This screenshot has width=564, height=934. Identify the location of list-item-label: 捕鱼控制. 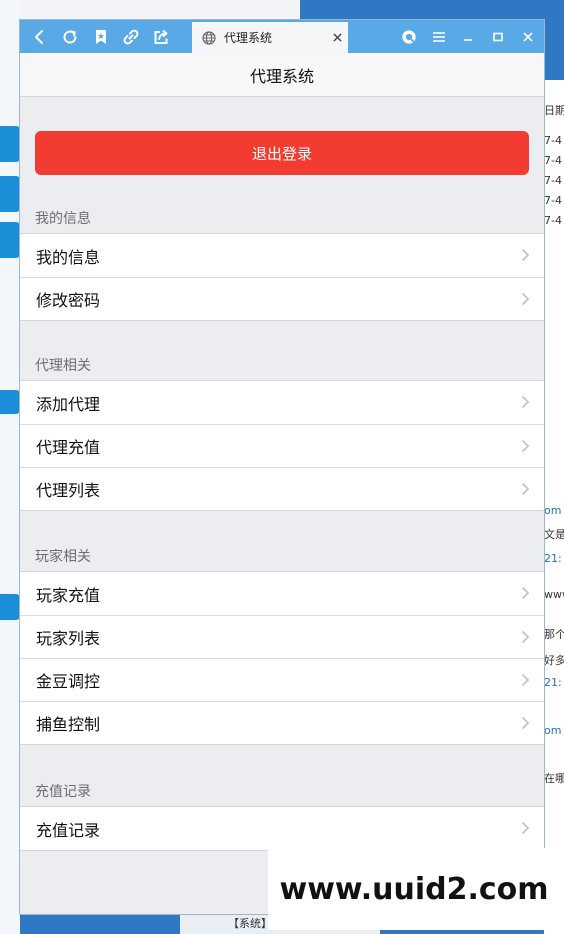
(68, 724).